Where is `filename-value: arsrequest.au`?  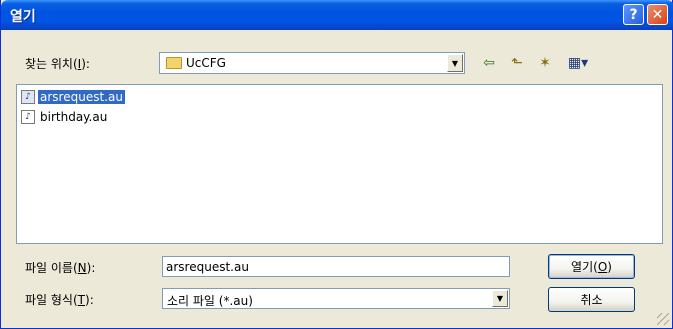
filename-value: arsrequest.au is located at coordinates (207, 267).